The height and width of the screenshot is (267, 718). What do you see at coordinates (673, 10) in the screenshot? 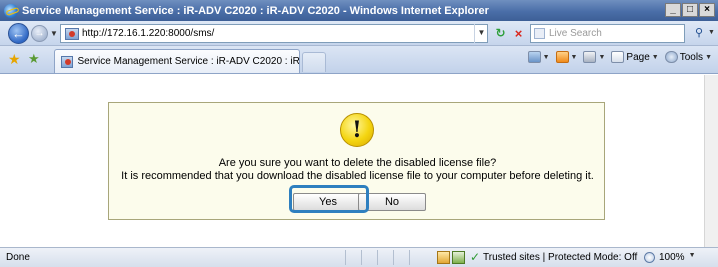
I see `minimize-button: _` at bounding box center [673, 10].